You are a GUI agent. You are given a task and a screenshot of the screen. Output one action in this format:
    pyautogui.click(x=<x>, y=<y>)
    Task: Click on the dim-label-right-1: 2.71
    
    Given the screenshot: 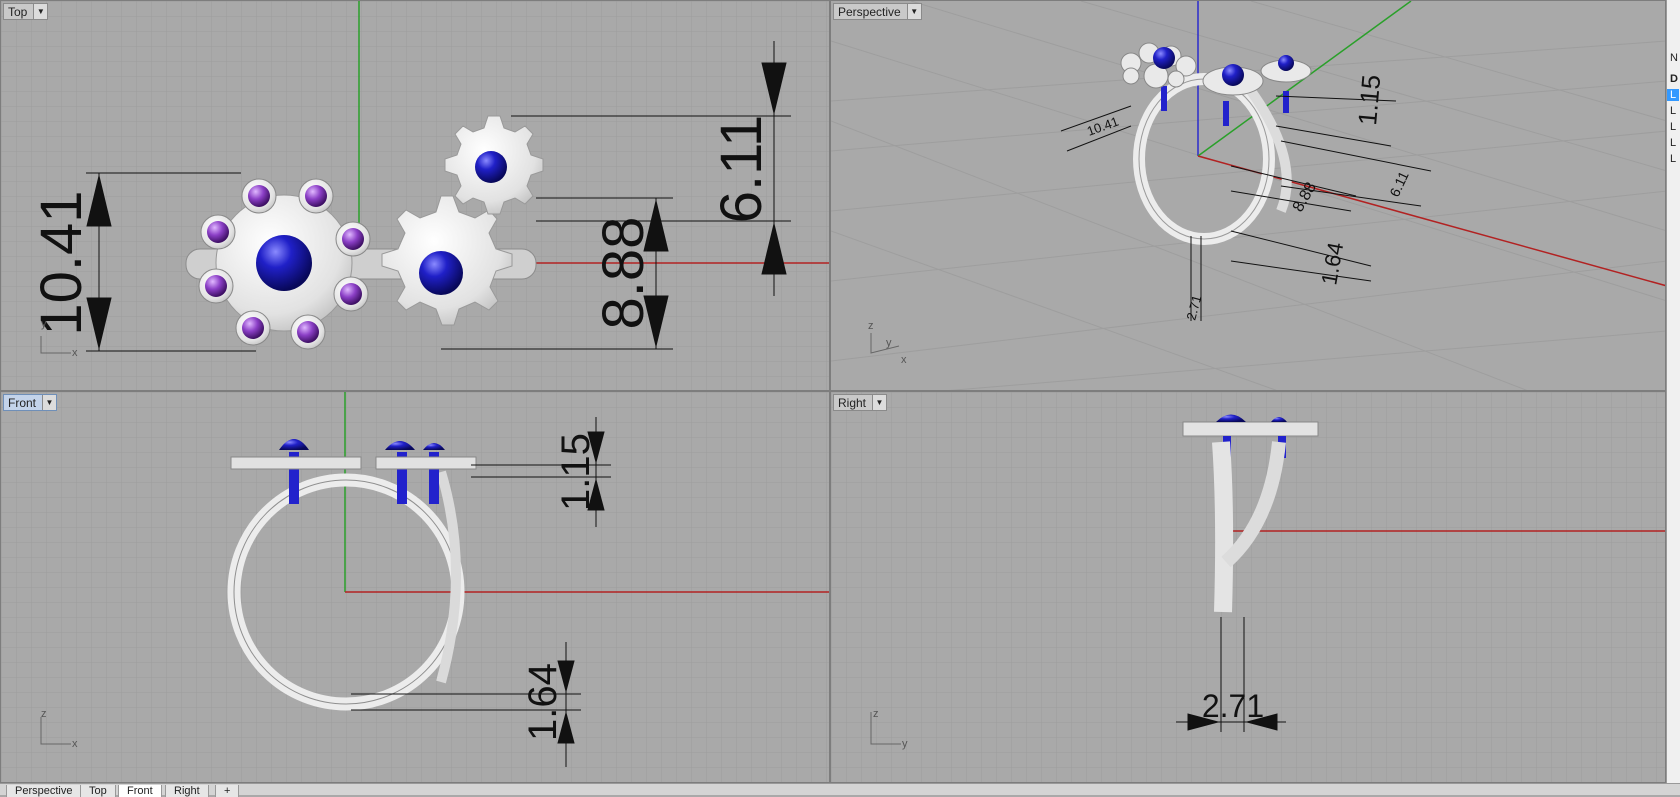 What is the action you would take?
    pyautogui.click(x=1233, y=706)
    